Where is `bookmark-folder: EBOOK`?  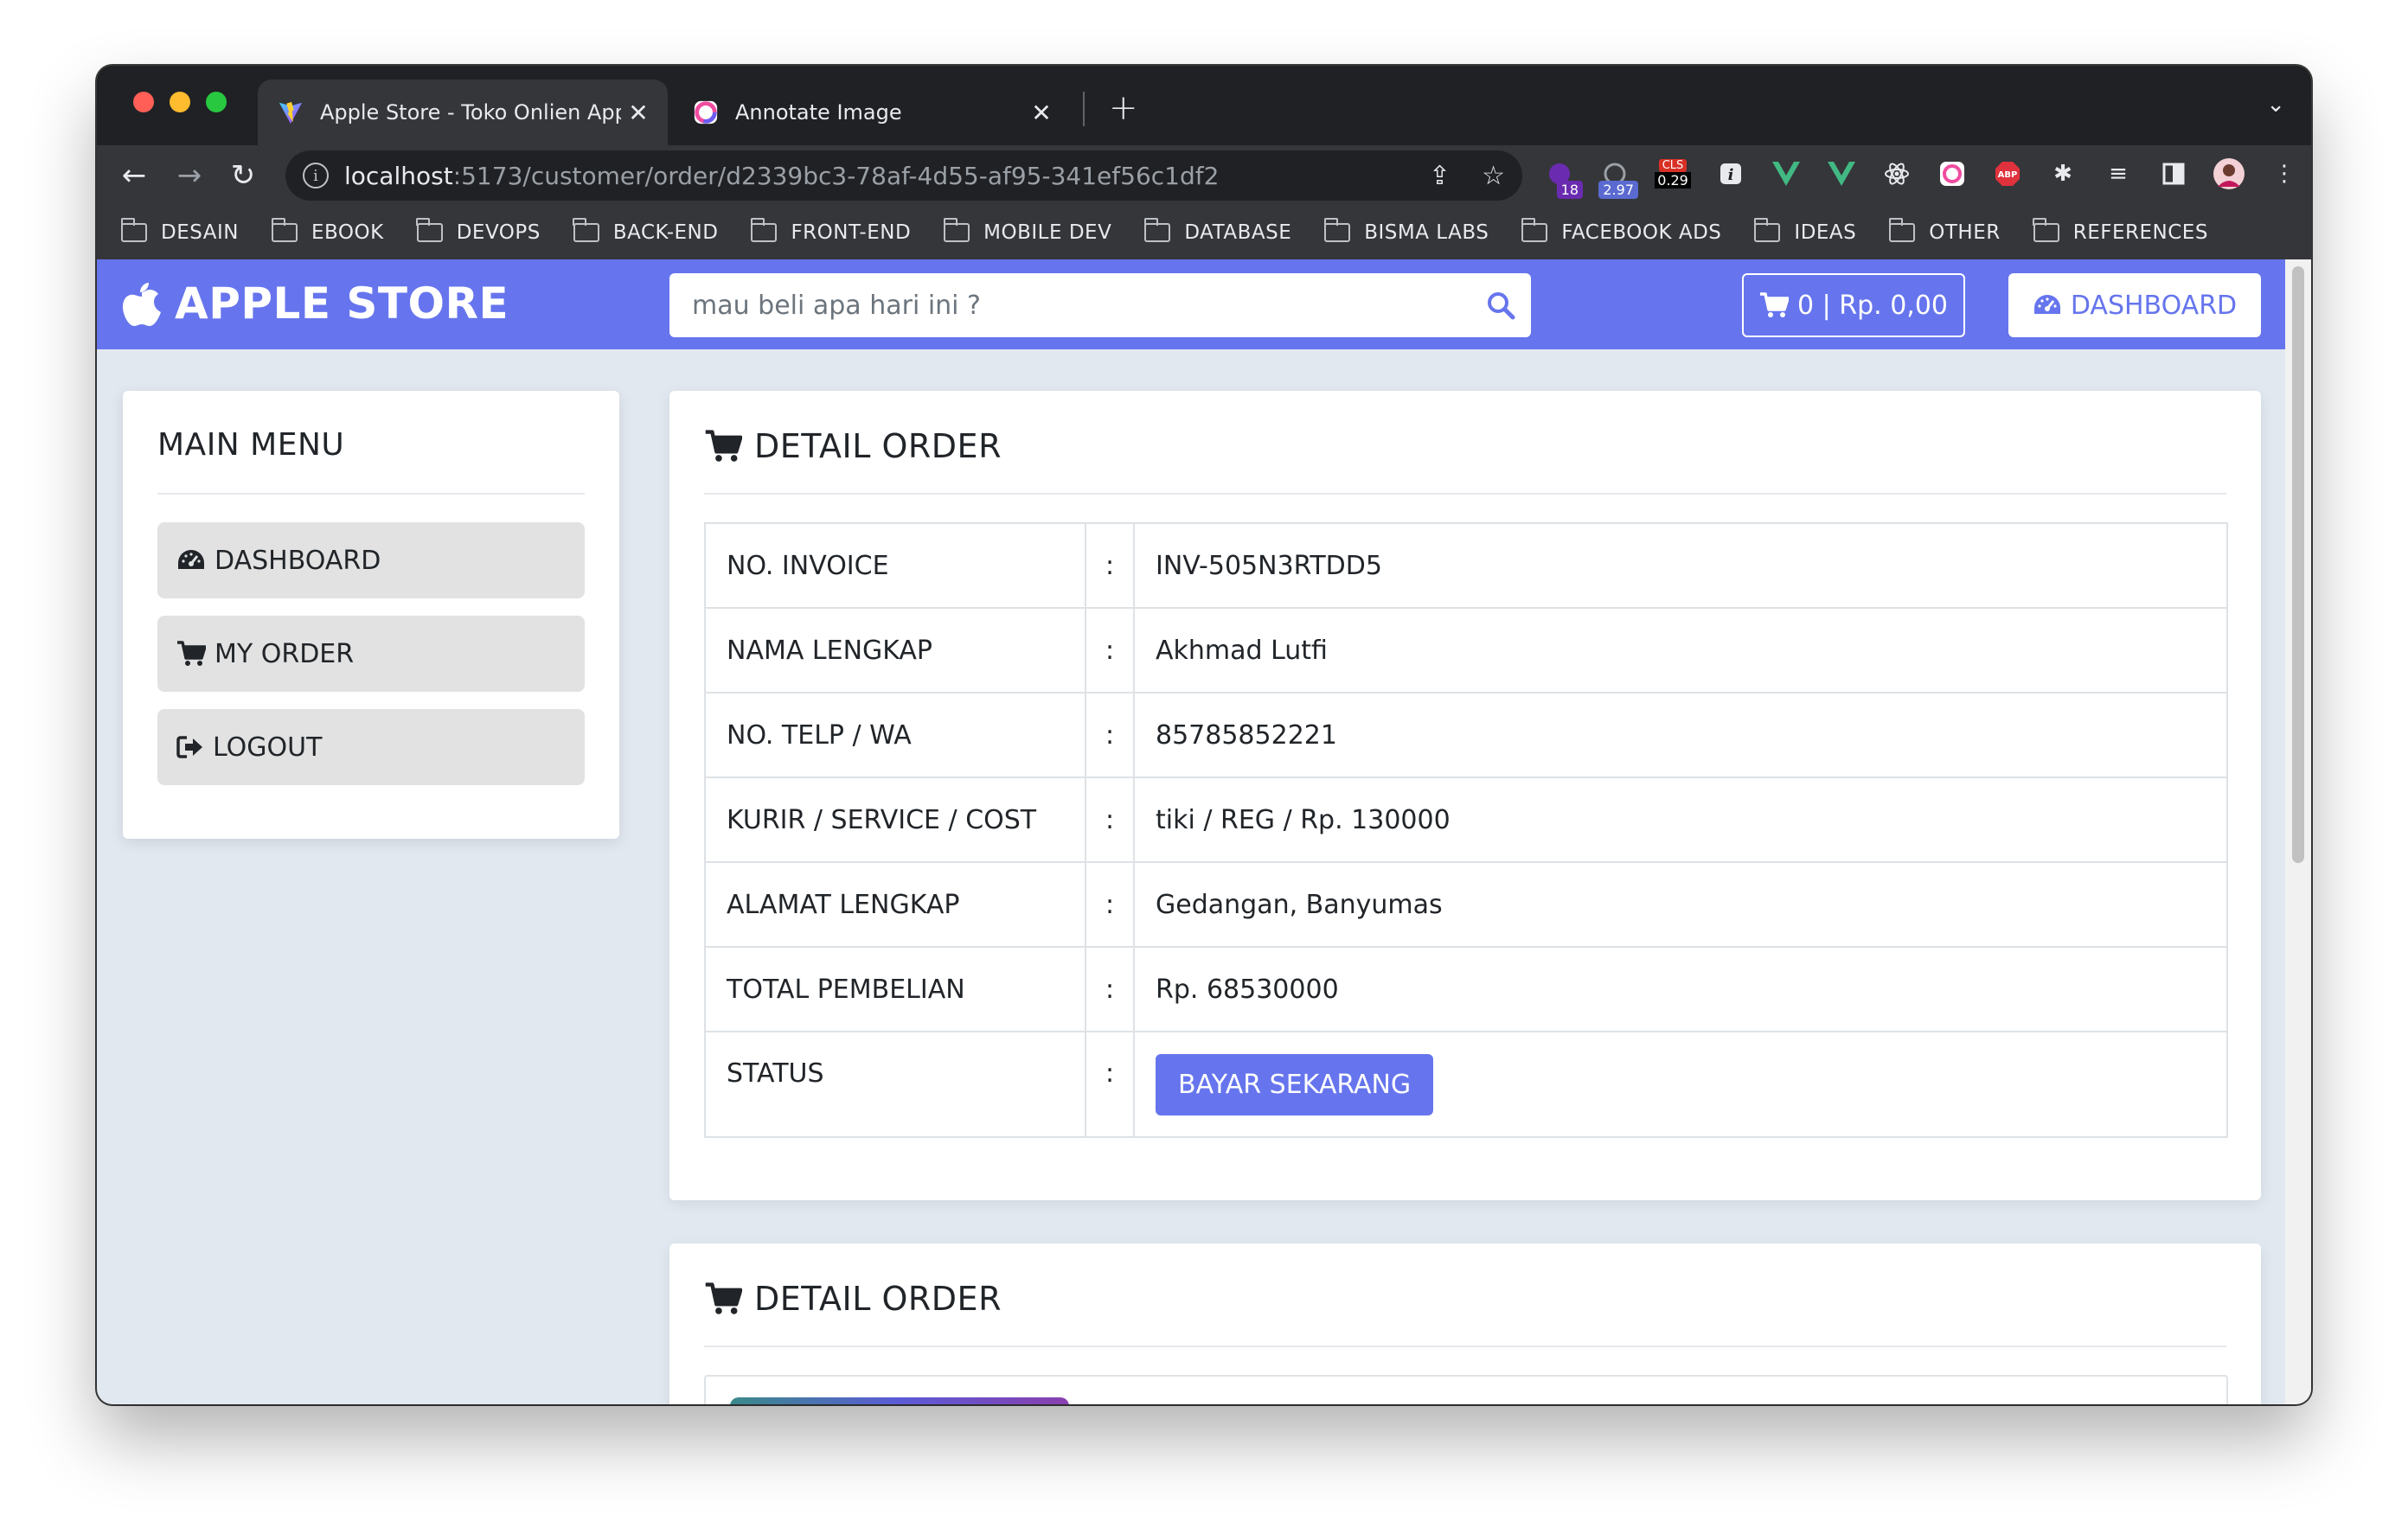 bookmark-folder: EBOOK is located at coordinates (327, 231).